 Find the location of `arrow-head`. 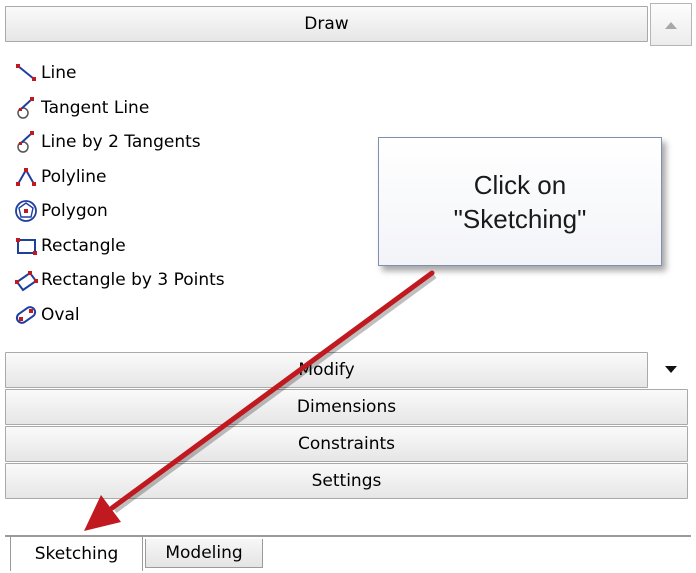

arrow-head is located at coordinates (102, 513).